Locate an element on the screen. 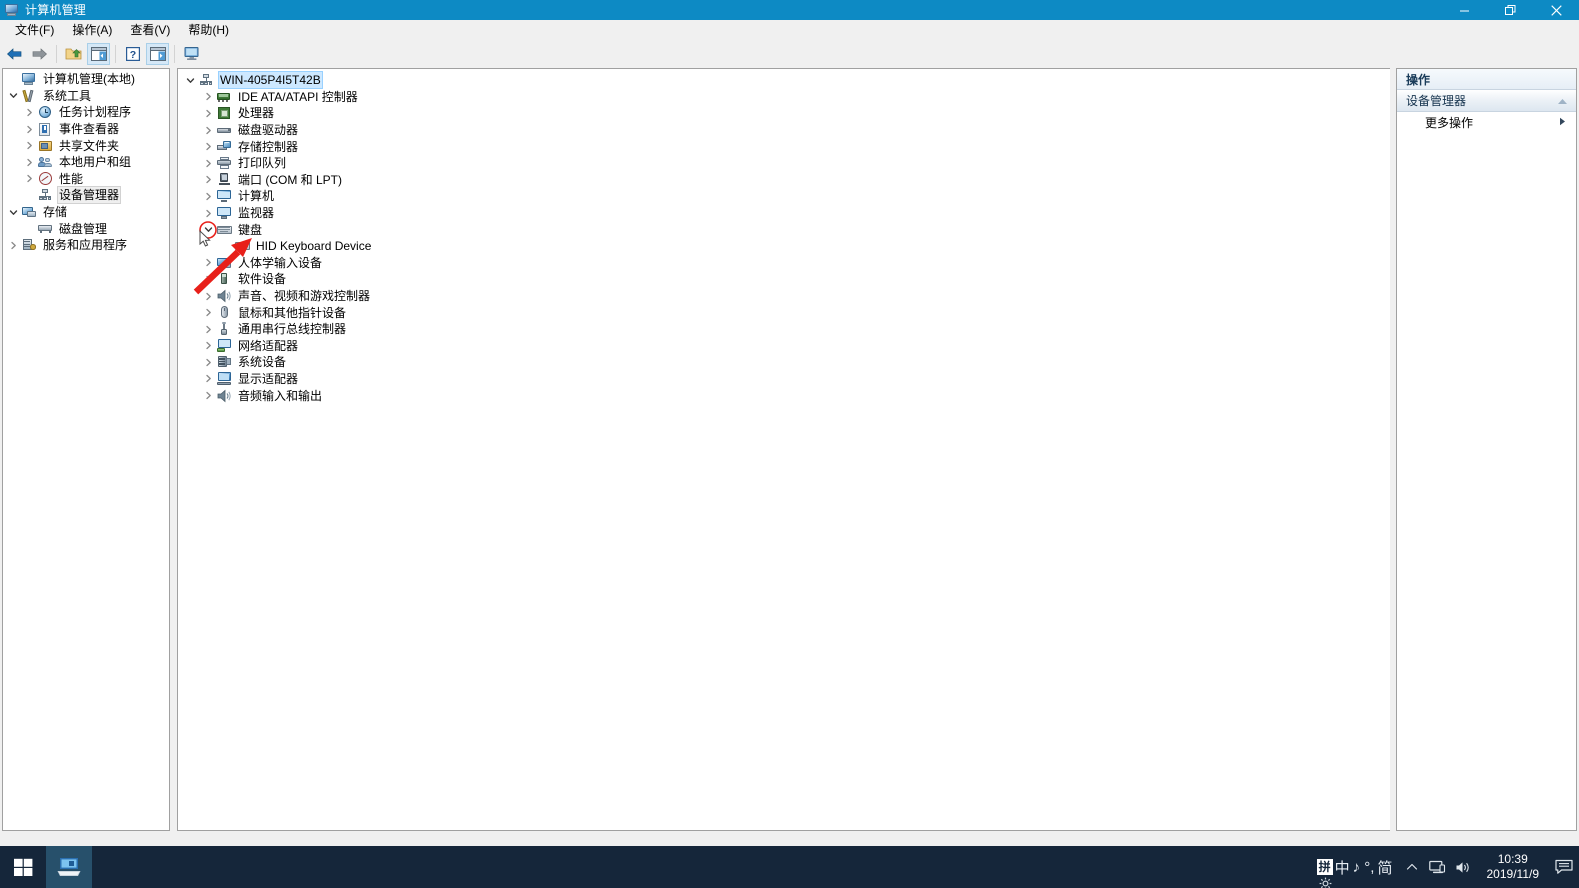 Image resolution: width=1579 pixels, height=888 pixels. ime-symbols: ♪ °, is located at coordinates (1364, 867).